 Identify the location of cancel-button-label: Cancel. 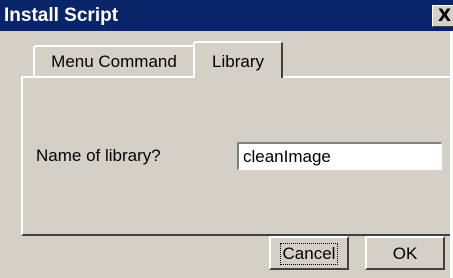
(309, 254).